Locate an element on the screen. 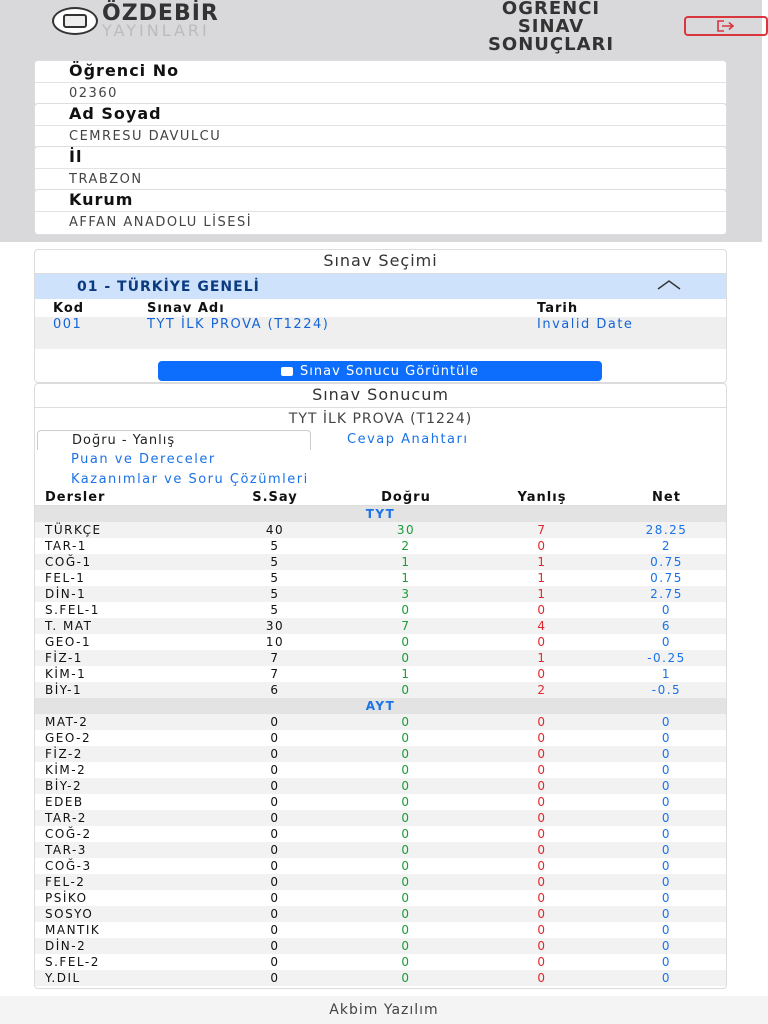 This screenshot has height=1024, width=768. net-cell: -0.25 is located at coordinates (666, 657).